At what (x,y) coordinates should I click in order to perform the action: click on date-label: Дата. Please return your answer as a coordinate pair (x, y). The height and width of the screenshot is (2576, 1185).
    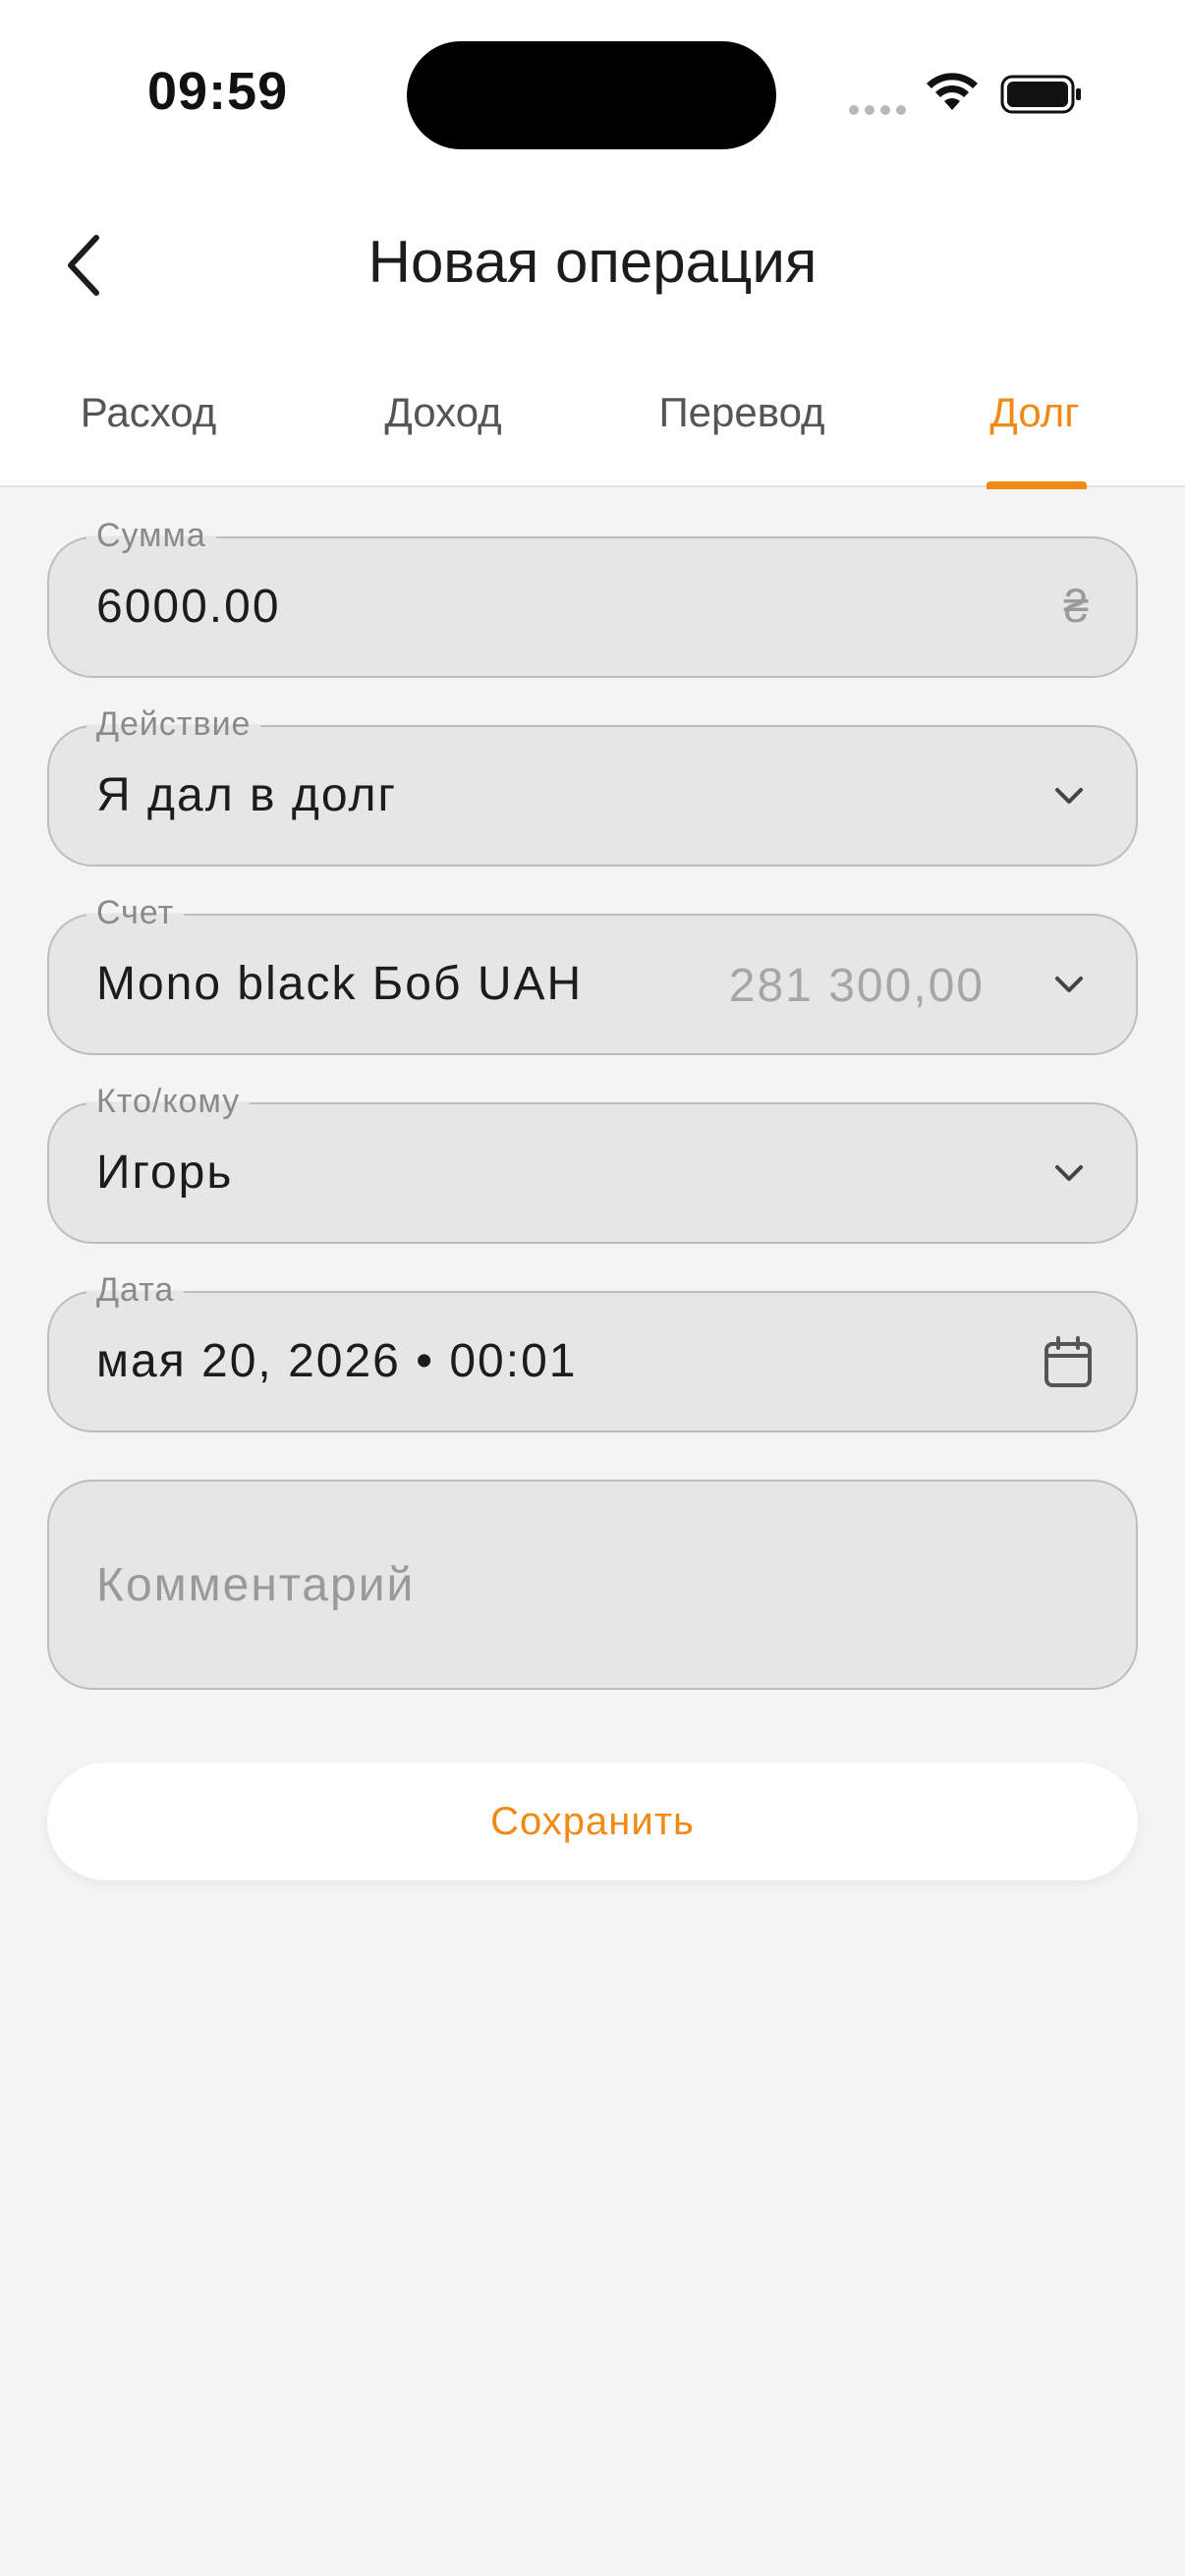
    Looking at the image, I should click on (136, 1290).